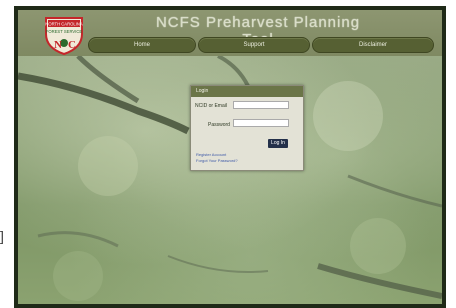 The image size is (456, 308). I want to click on ncfs-logo-icon: NORTH CAROLINA FOREST SERVICE N C, so click(64, 36).